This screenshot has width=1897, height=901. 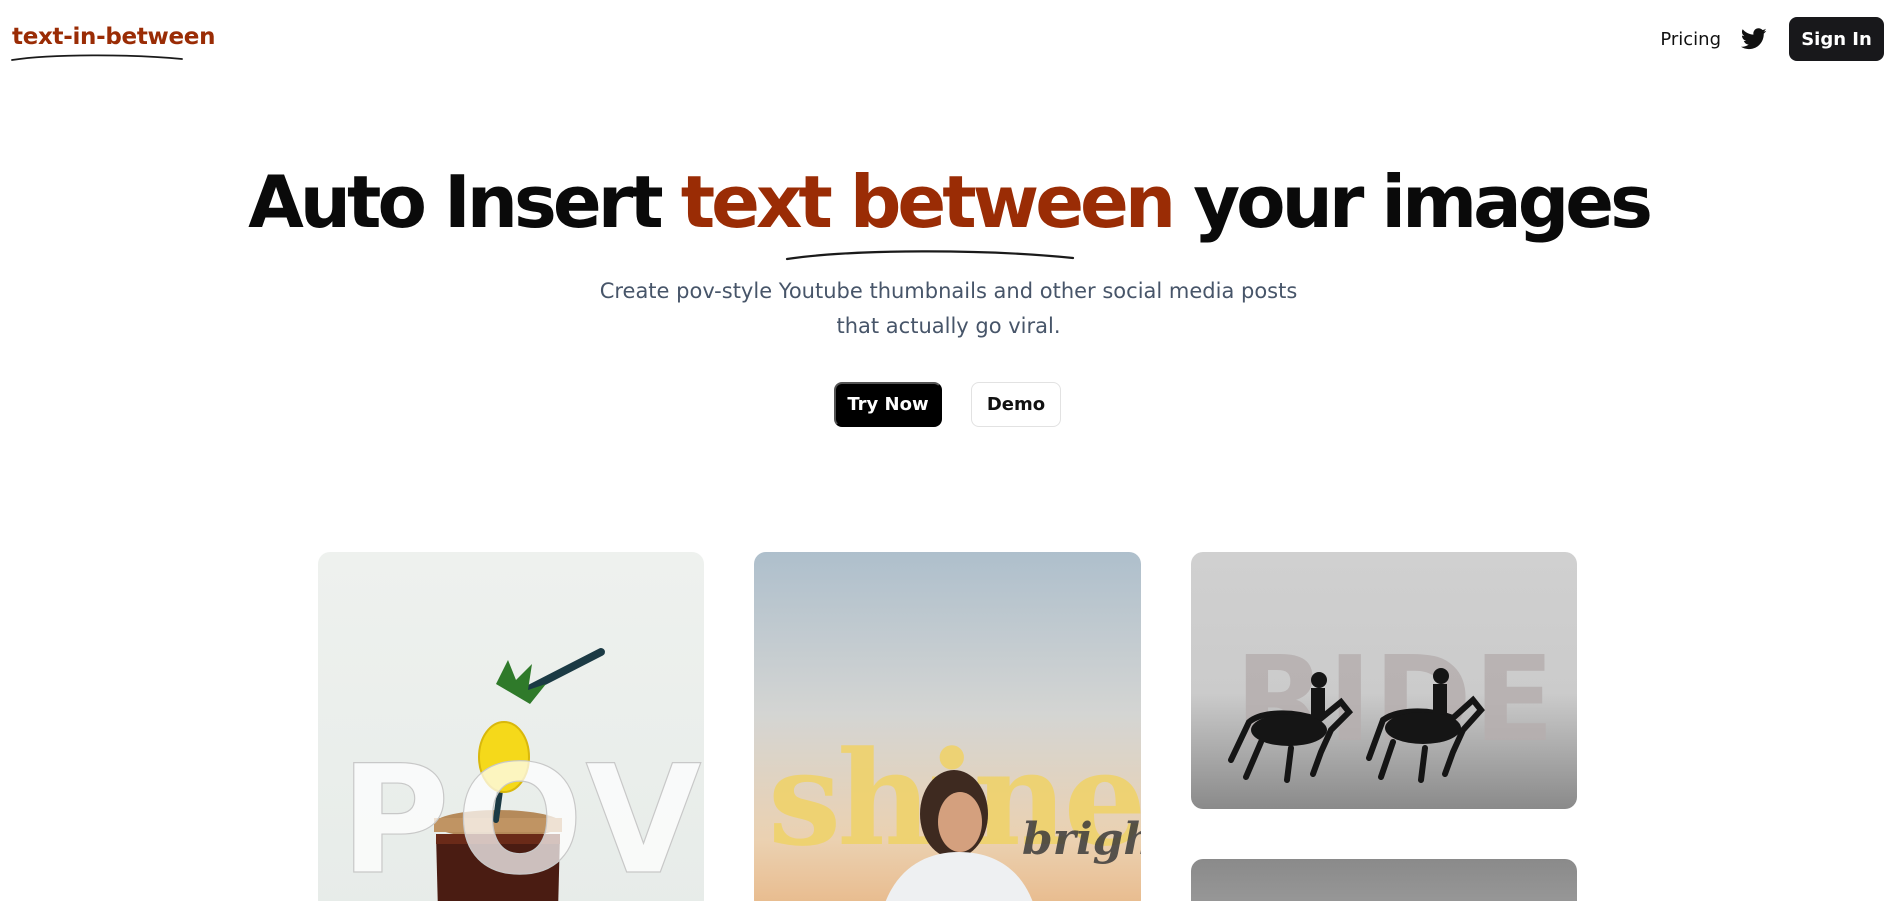 What do you see at coordinates (1836, 39) in the screenshot?
I see `sign-in-button: Sign In` at bounding box center [1836, 39].